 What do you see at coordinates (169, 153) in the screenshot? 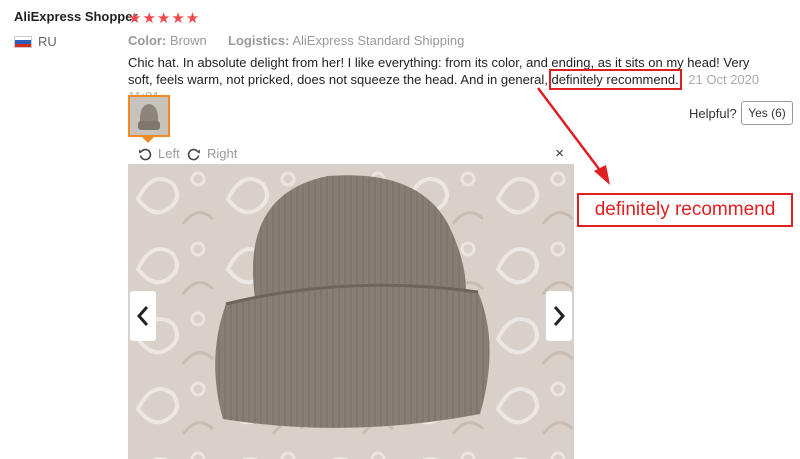
I see `rotate-left-label: Left` at bounding box center [169, 153].